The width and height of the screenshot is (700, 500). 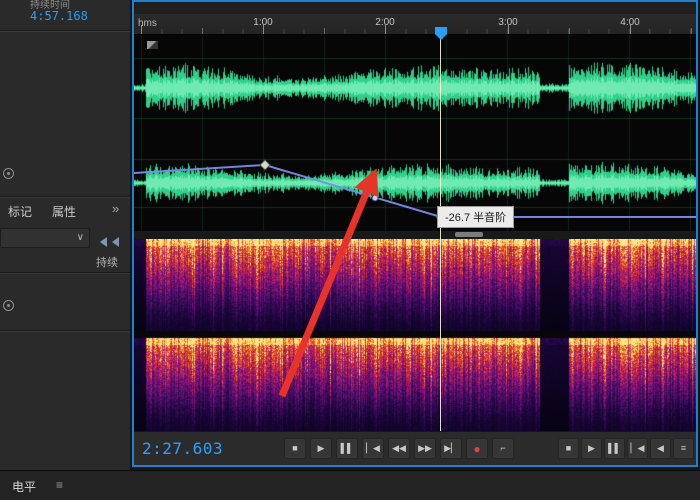 What do you see at coordinates (45, 238) in the screenshot?
I see `preset-dropdown: ∨` at bounding box center [45, 238].